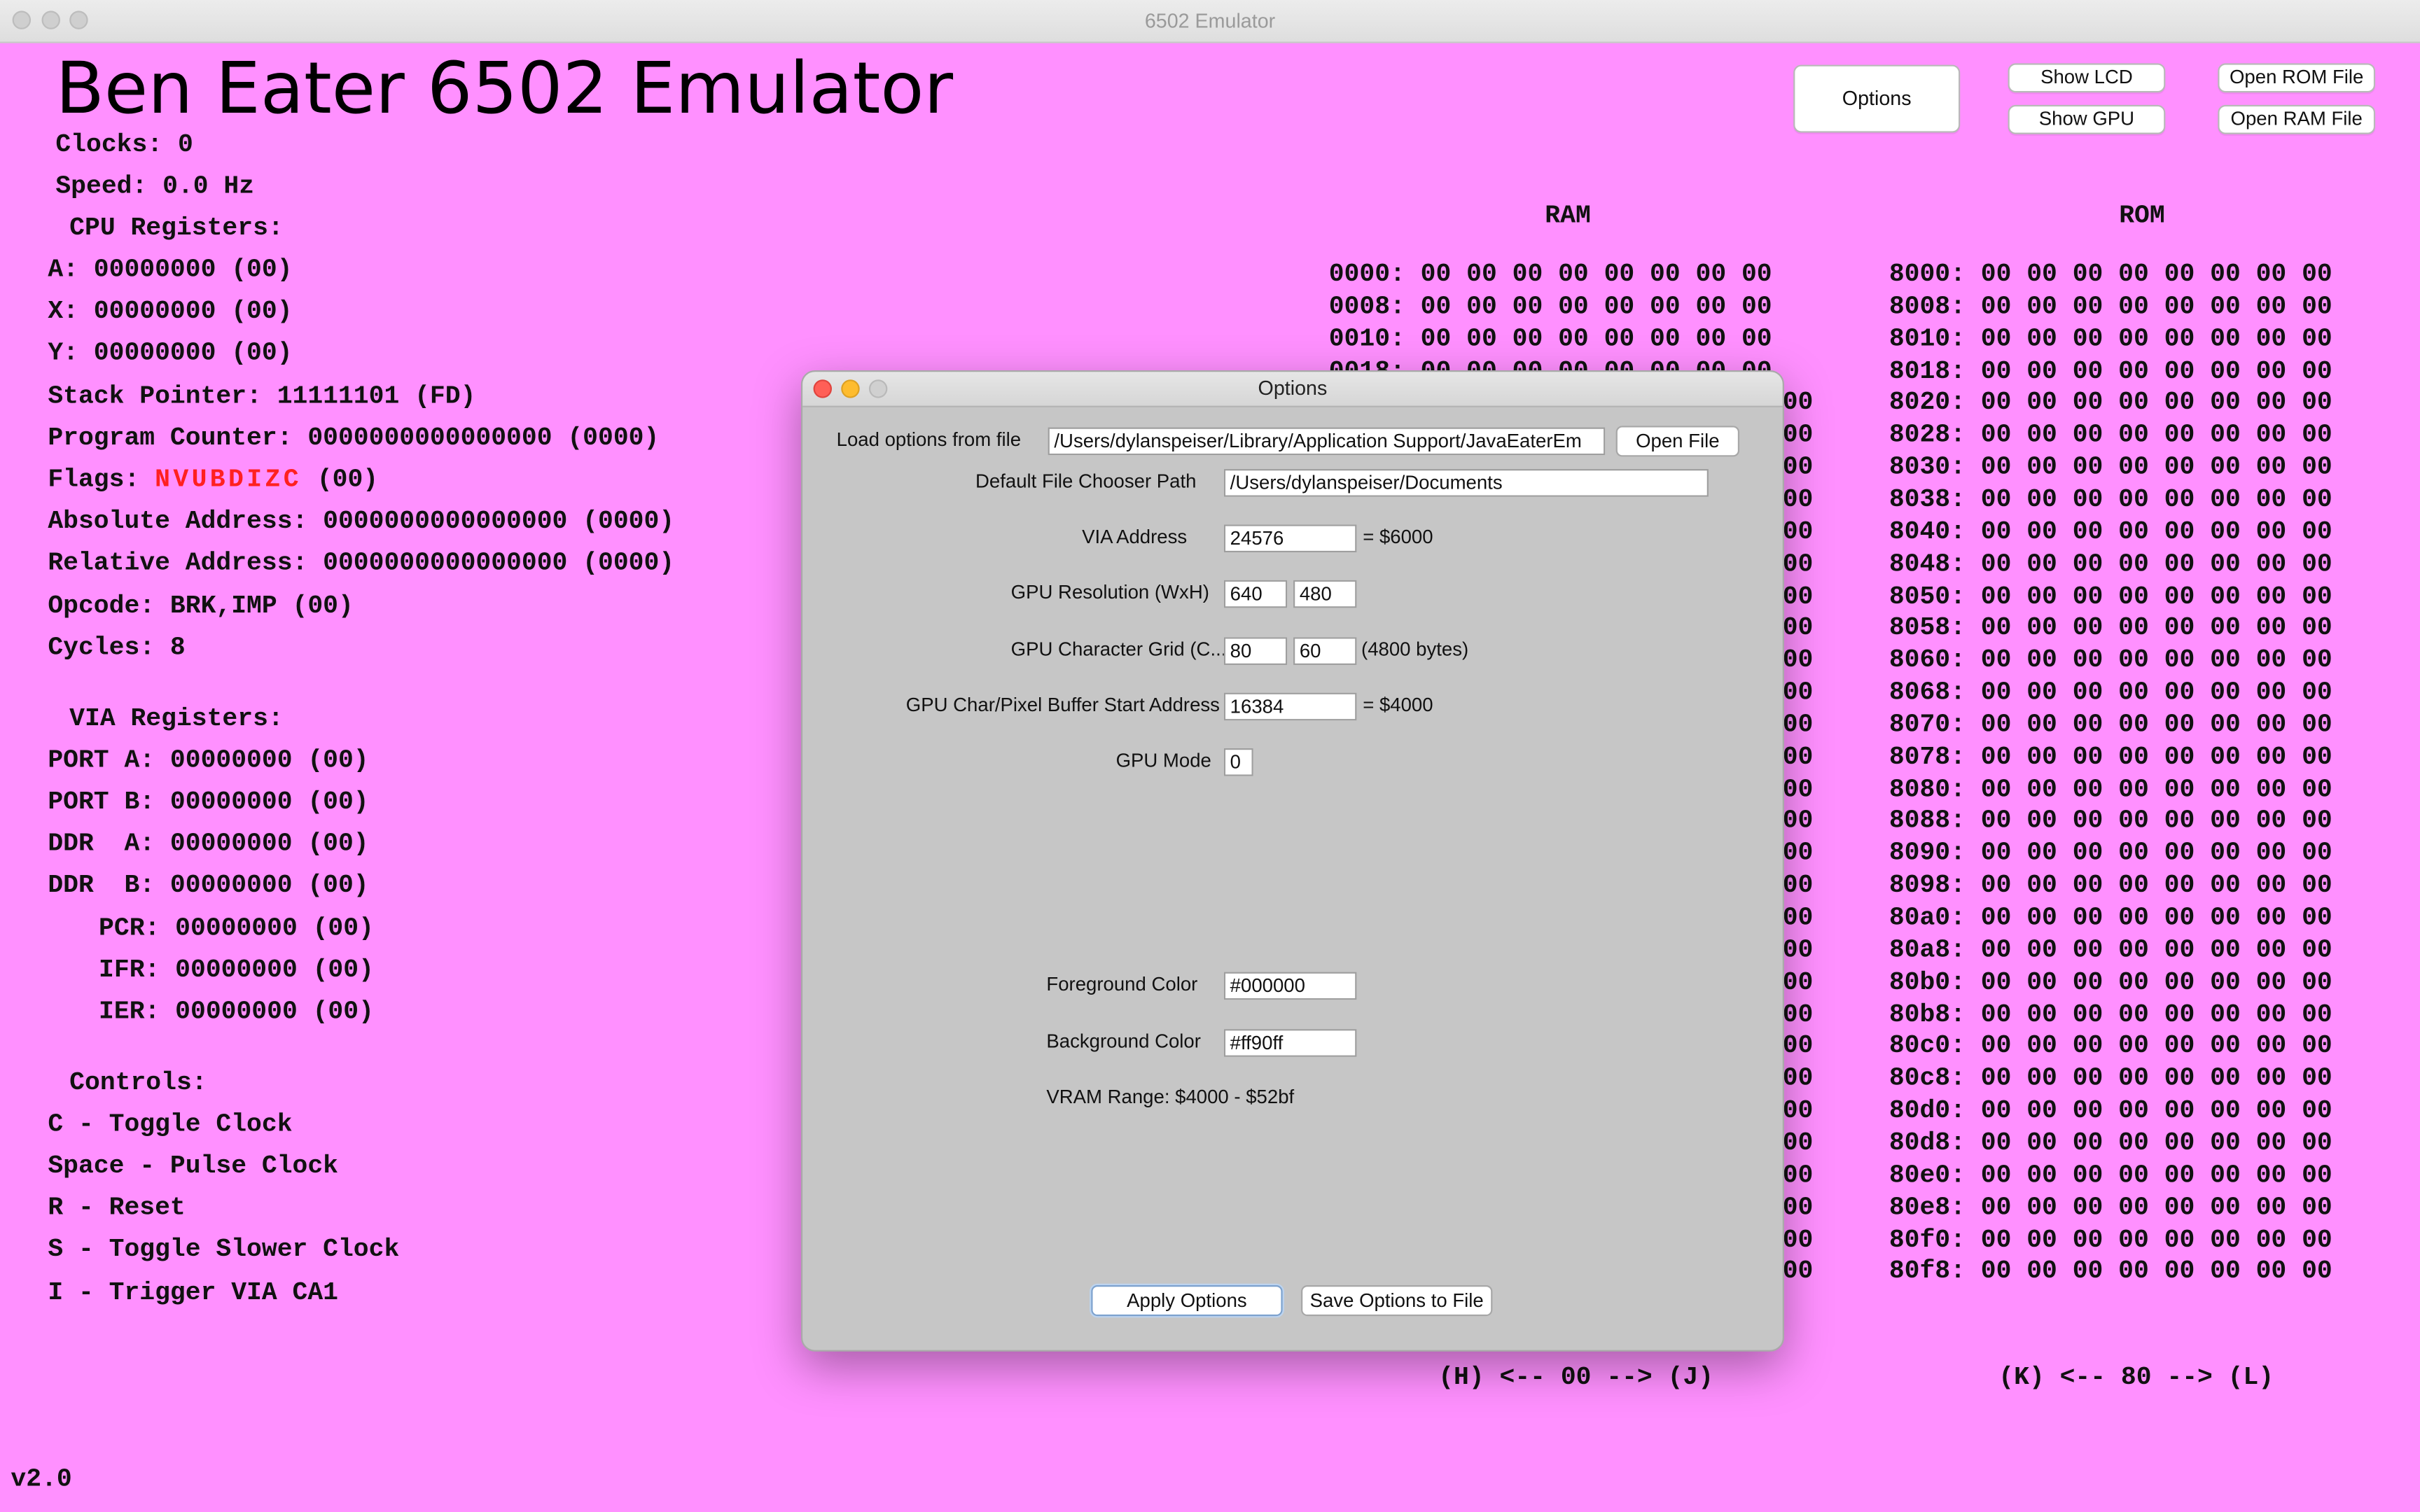 The width and height of the screenshot is (2420, 1512). What do you see at coordinates (209, 760) in the screenshot?
I see `via-port-a: PORT A: 00000000 (00)` at bounding box center [209, 760].